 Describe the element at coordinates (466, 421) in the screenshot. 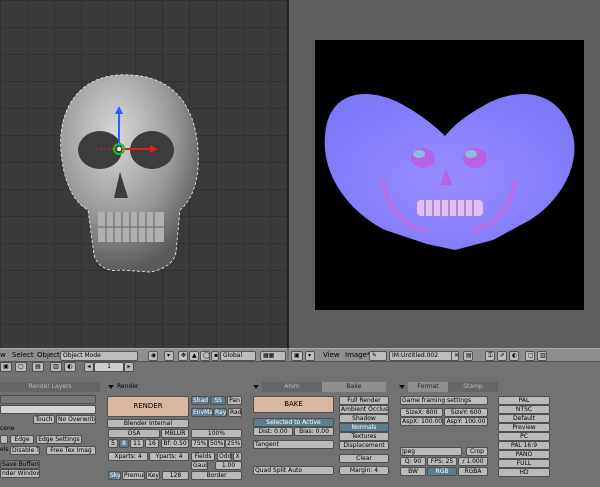

I see `aspy-field: AspY: 100.00` at that location.